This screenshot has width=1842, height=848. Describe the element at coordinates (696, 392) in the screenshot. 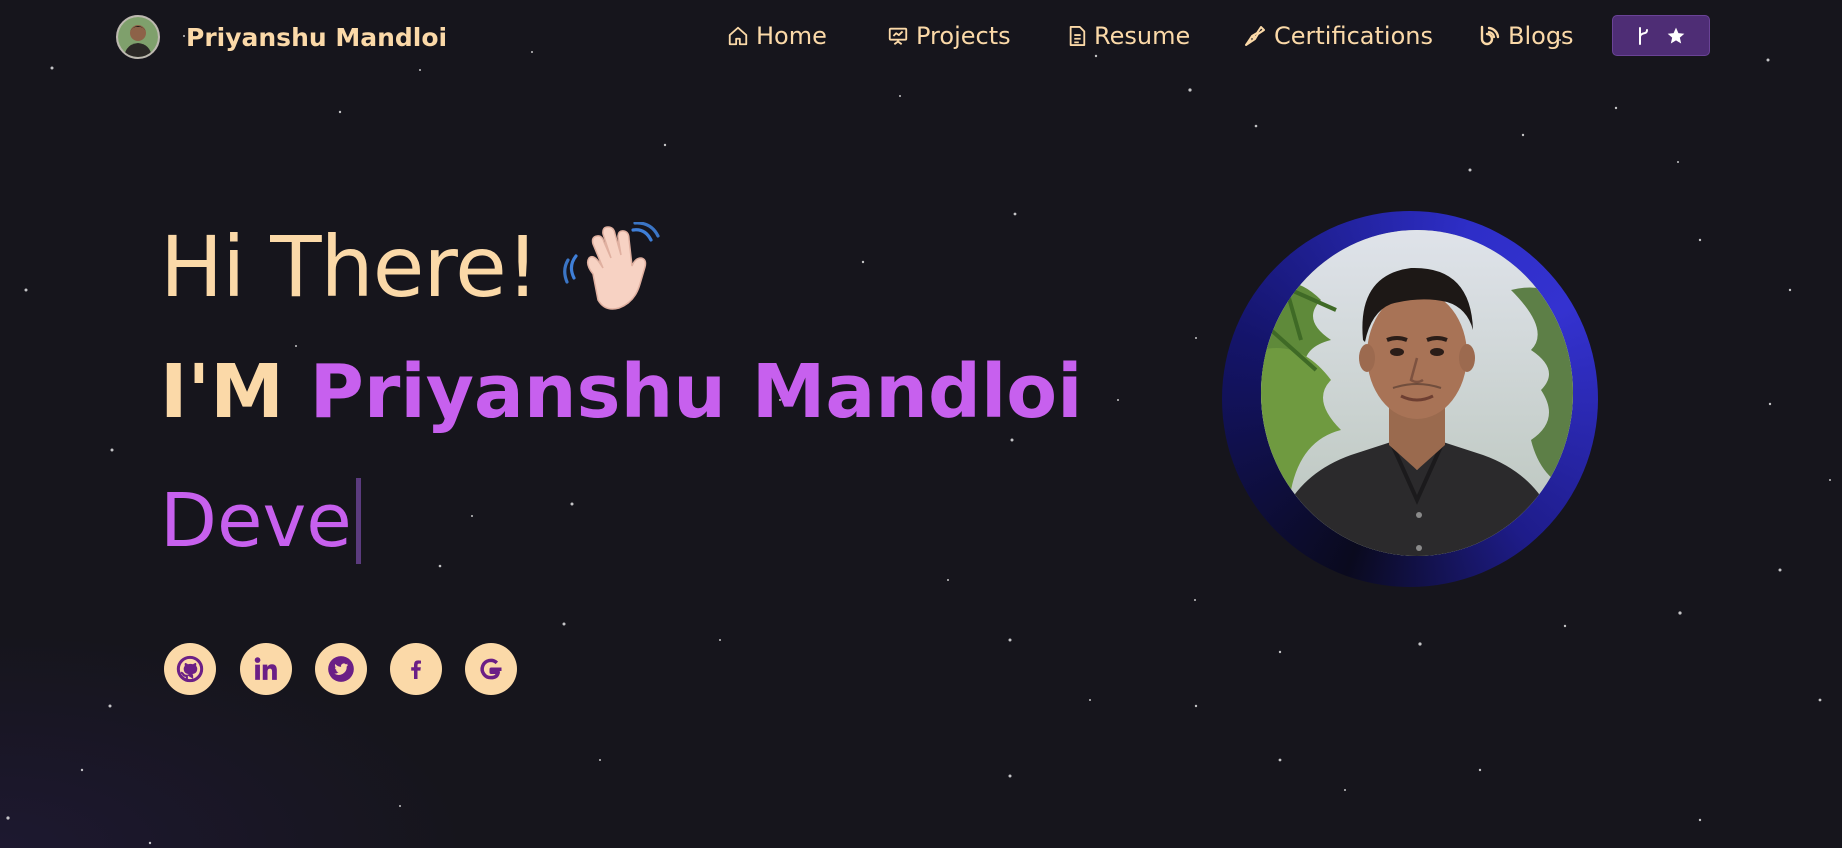

I see `hero-name: Priyanshu Mandloi` at that location.